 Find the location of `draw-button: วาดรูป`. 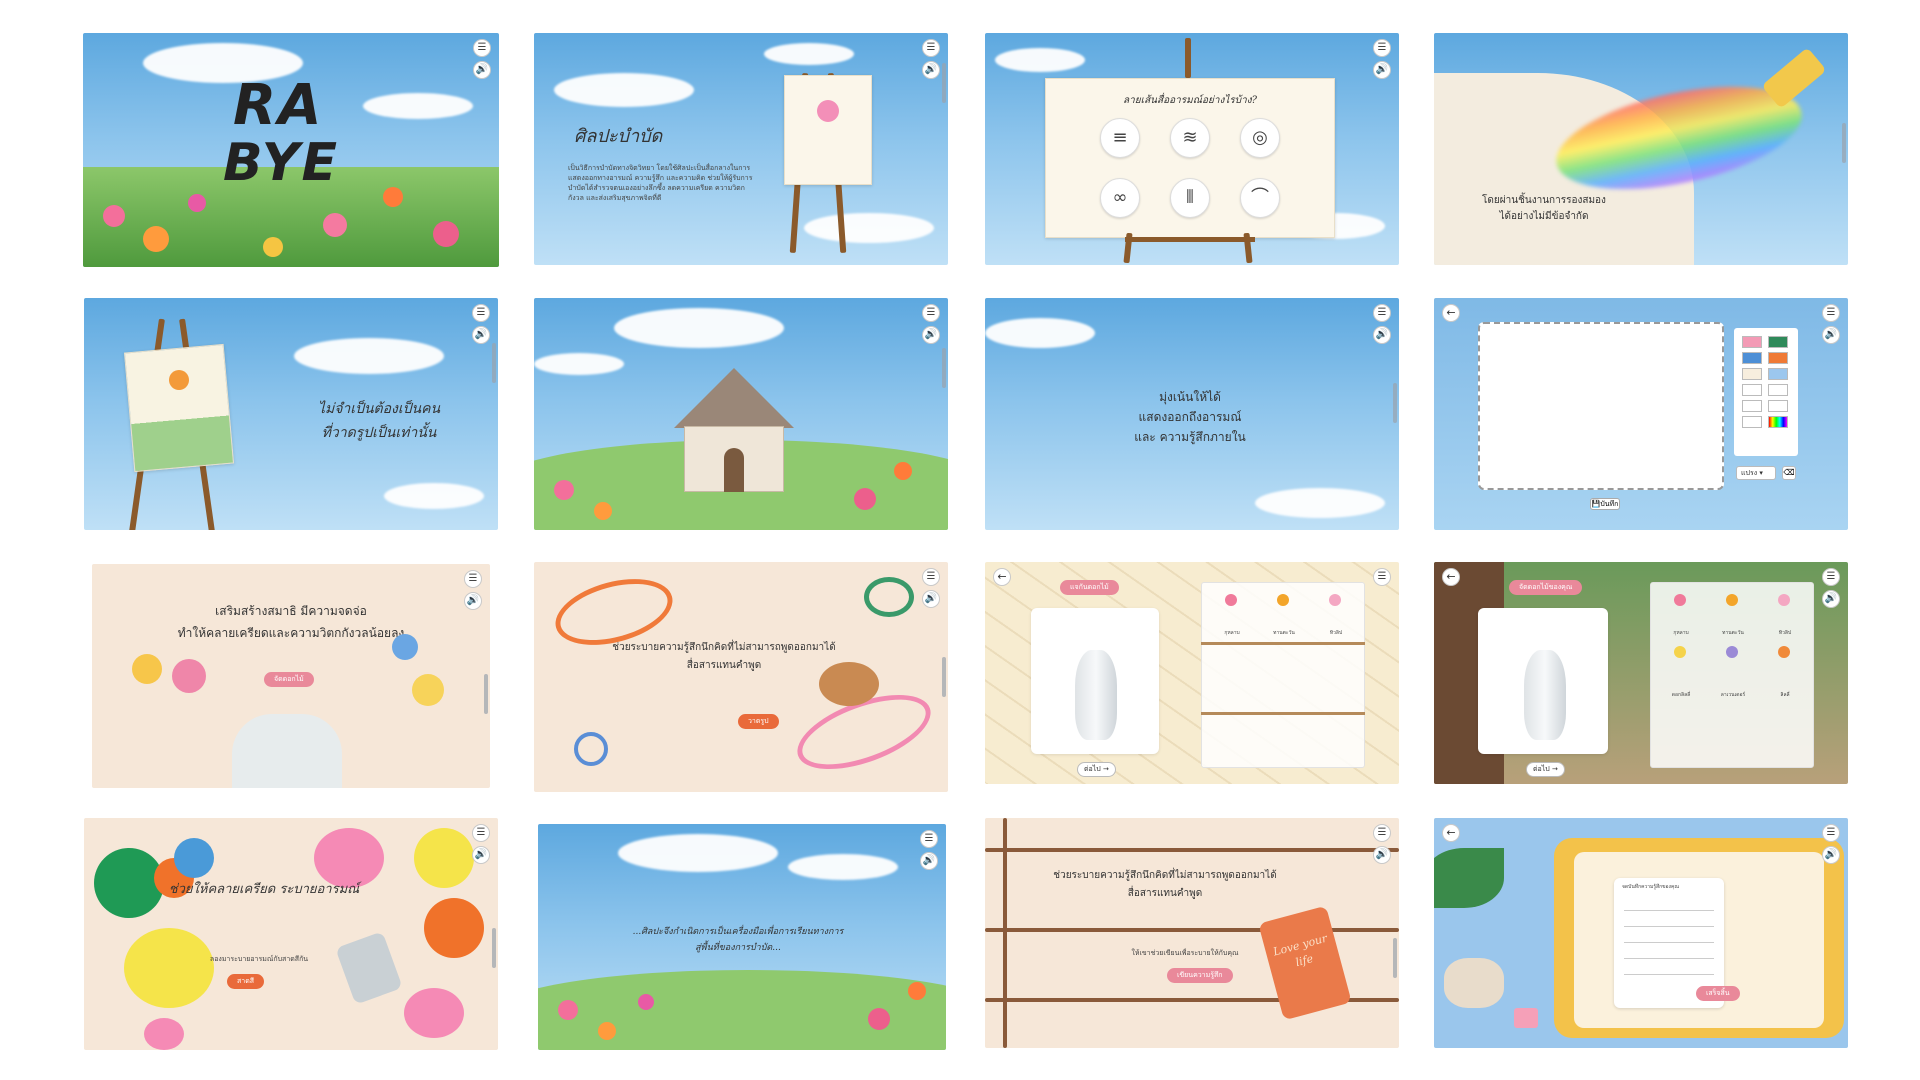

draw-button: วาดรูป is located at coordinates (758, 721).